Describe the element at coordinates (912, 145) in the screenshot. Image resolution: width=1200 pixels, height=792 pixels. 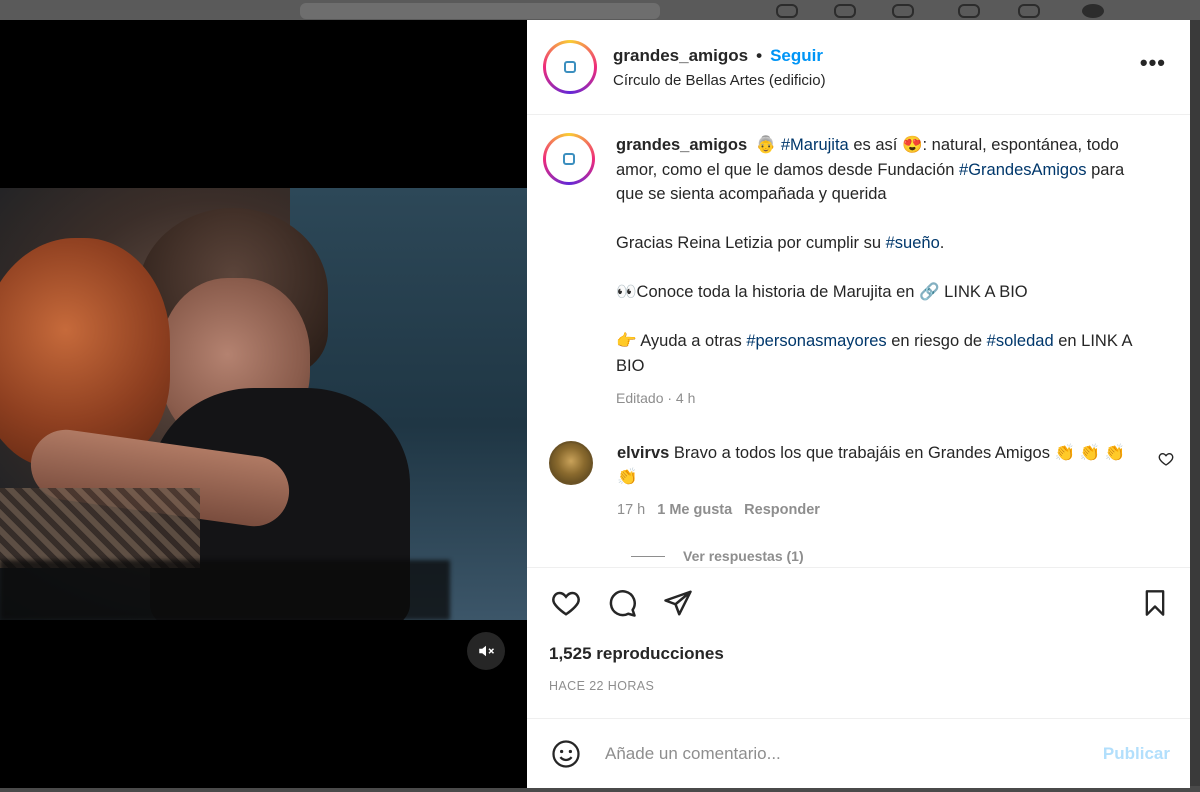
I see `heart-eyes-emoji: 😍` at that location.